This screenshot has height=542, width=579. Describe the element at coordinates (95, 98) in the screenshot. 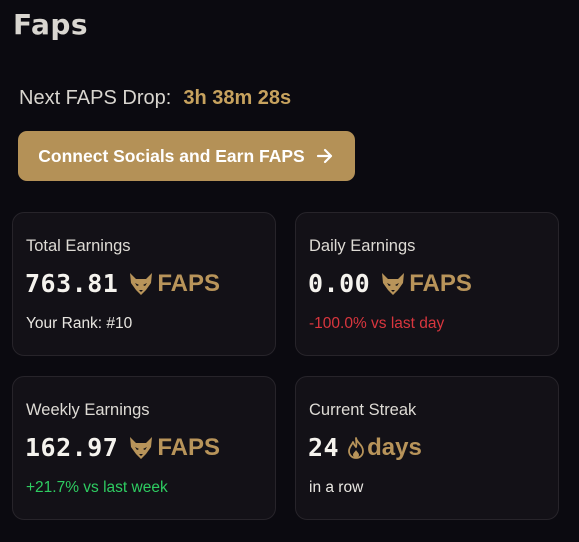

I see `next-drop-label: Next FAPS Drop:` at that location.